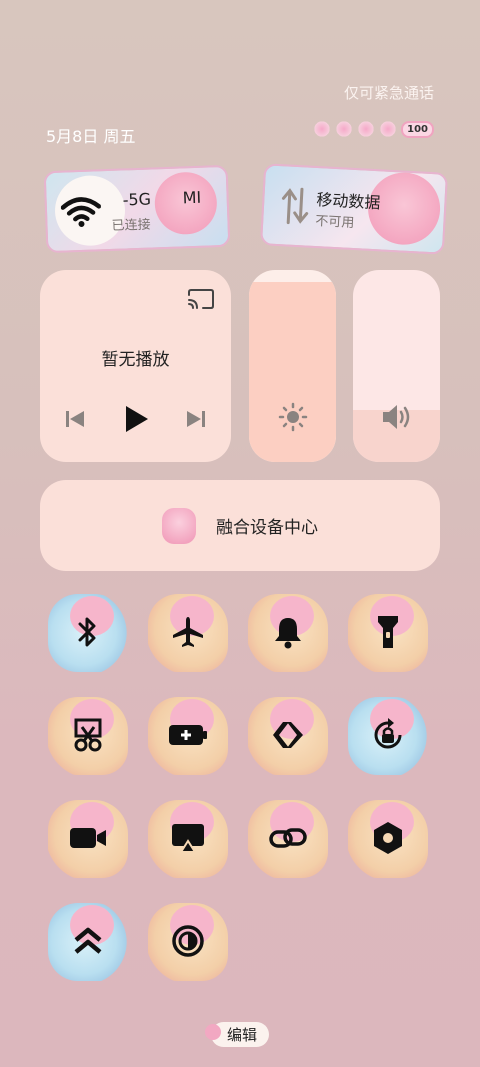 This screenshot has height=1067, width=480. I want to click on toggle-bluetooth, so click(90, 639).